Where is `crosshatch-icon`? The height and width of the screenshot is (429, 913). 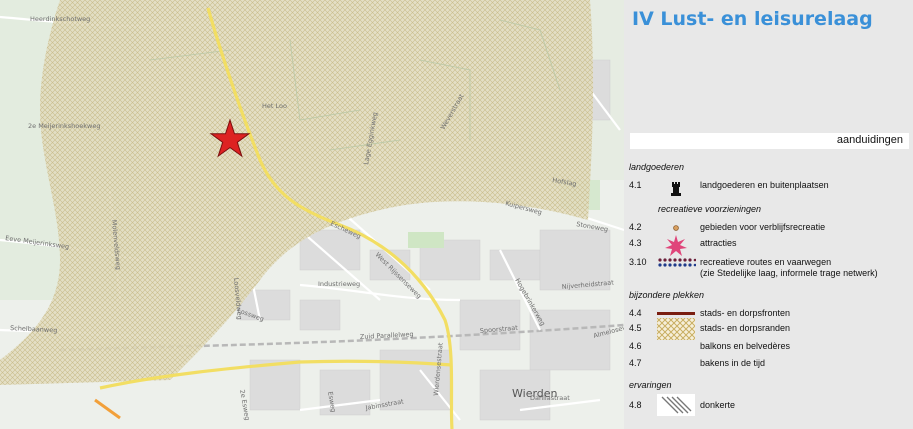 crosshatch-icon is located at coordinates (676, 329).